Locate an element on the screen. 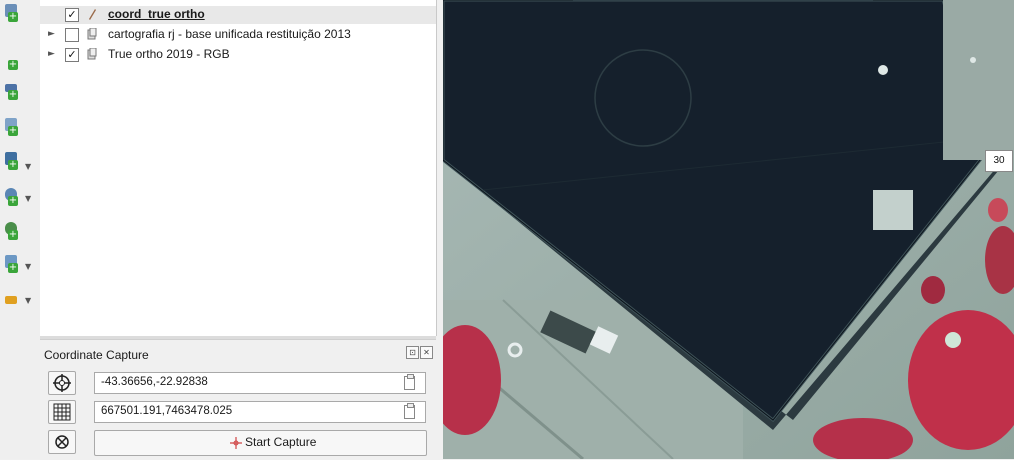  add-spatialite-layer-icon: + is located at coordinates (12, 161).